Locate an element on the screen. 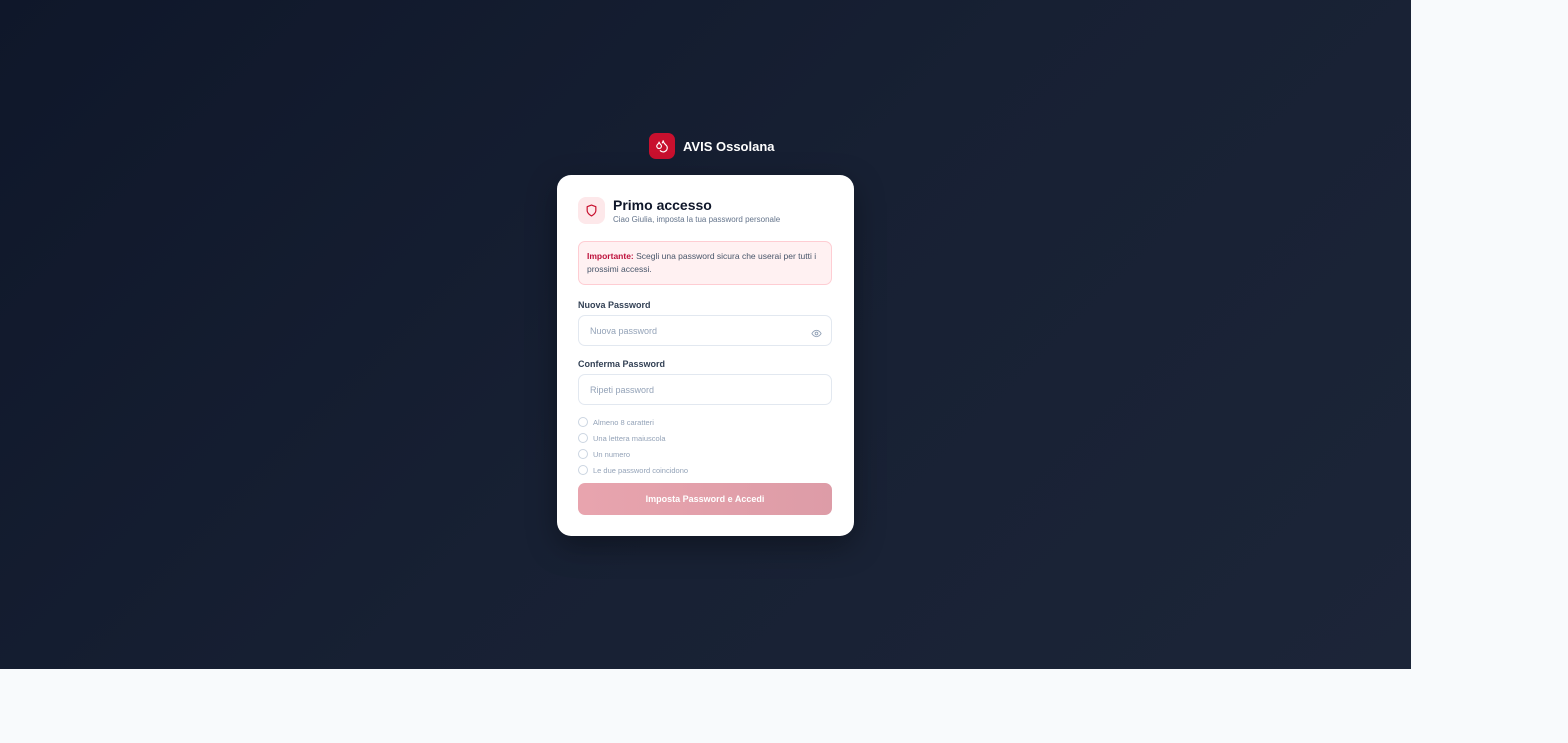 The image size is (1568, 743). submit-button: Imposta Password e Accedi is located at coordinates (705, 499).